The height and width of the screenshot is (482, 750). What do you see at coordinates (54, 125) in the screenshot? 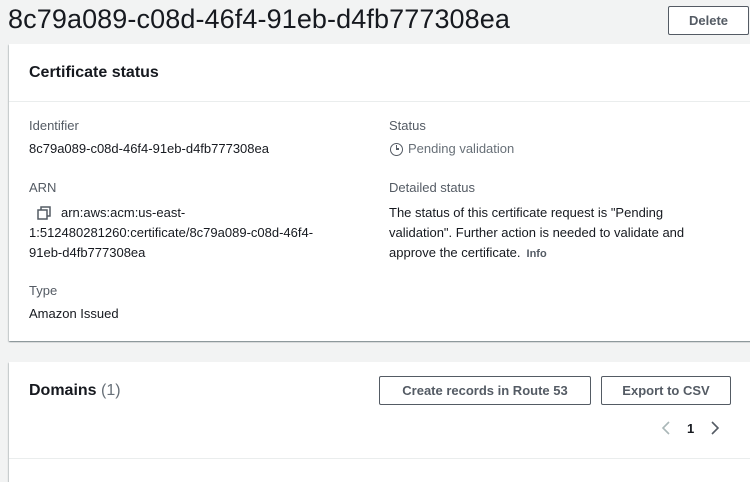
I see `identifier-label: Identifier` at bounding box center [54, 125].